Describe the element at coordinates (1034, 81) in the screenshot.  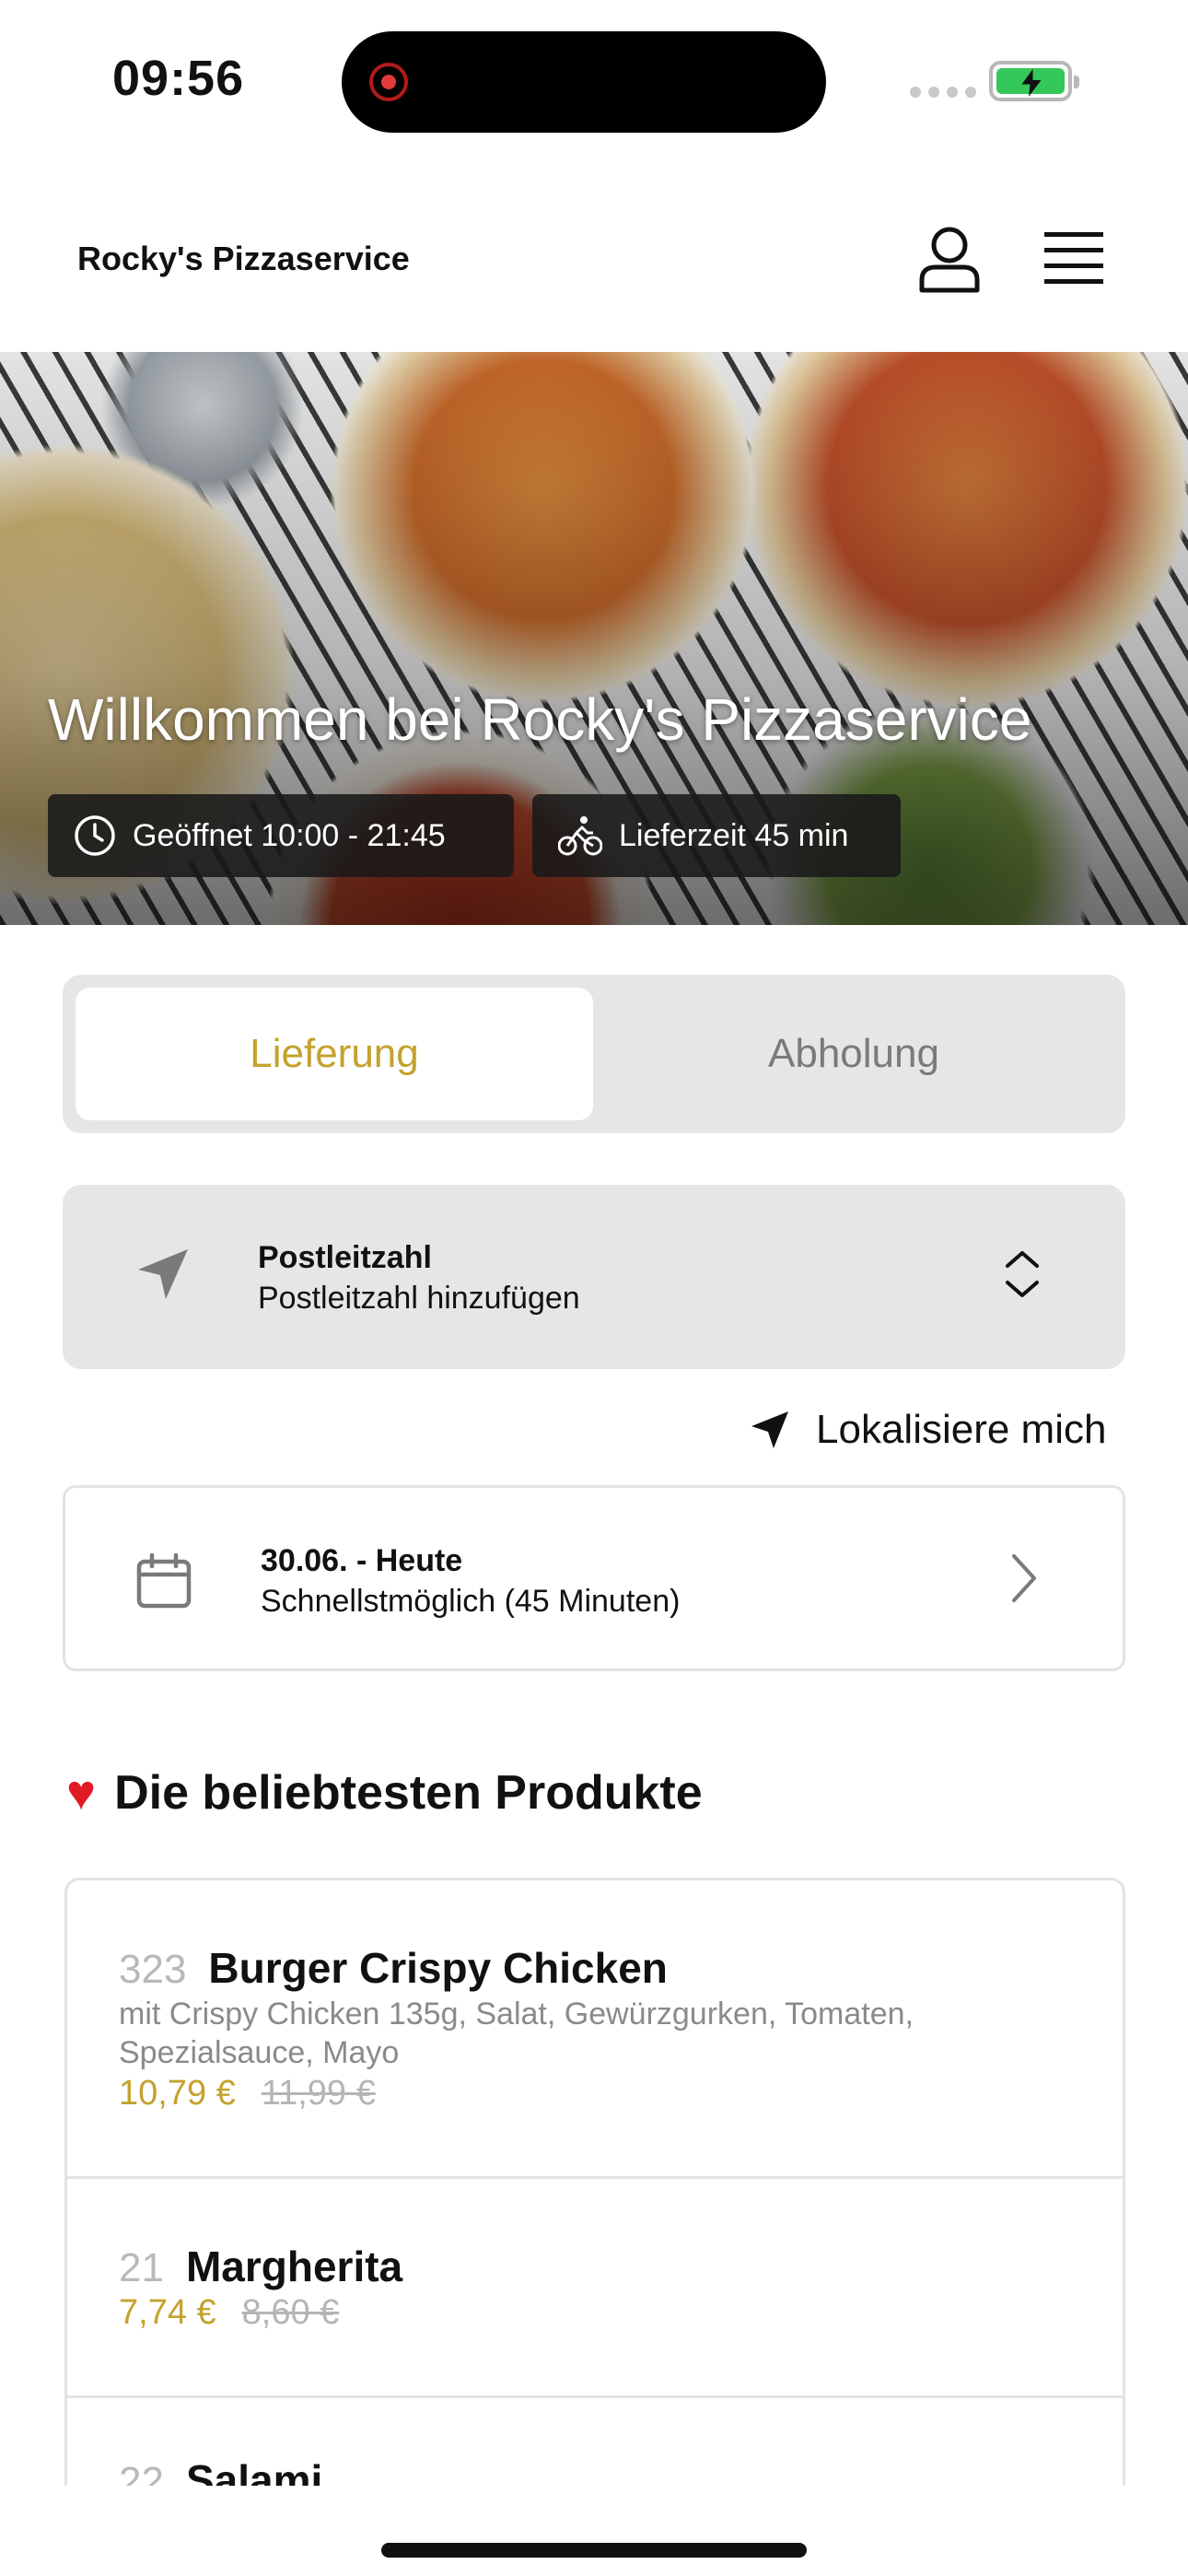
I see `battery-icon` at that location.